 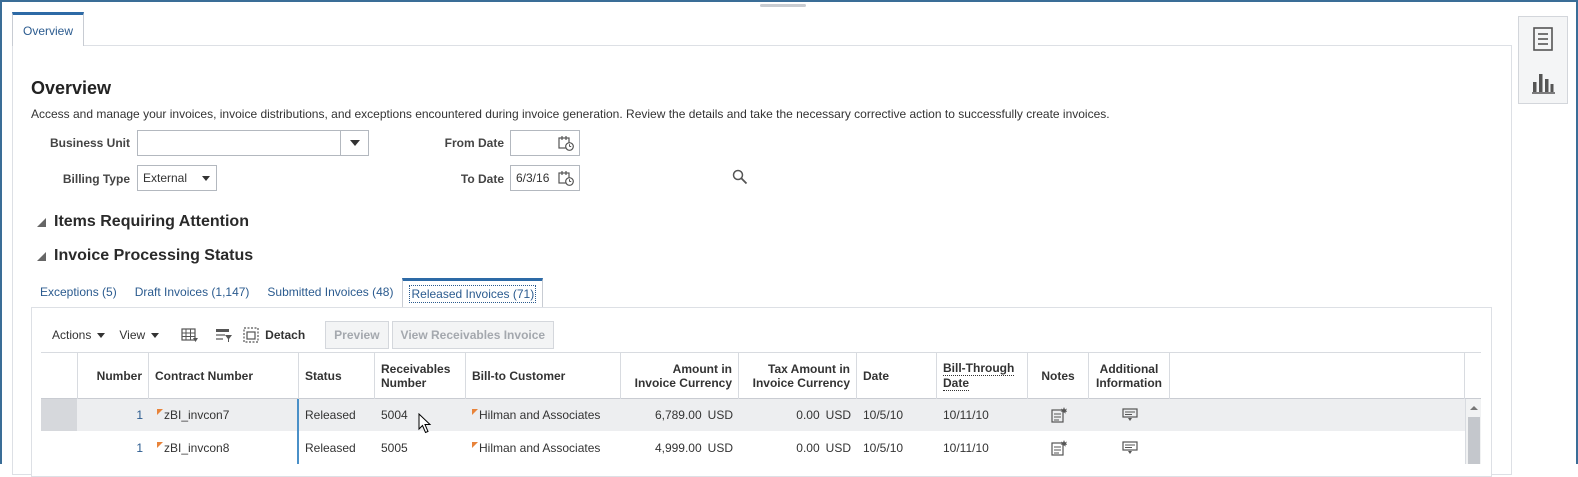 I want to click on row-tax-amount: 0.00 USD, so click(x=798, y=415).